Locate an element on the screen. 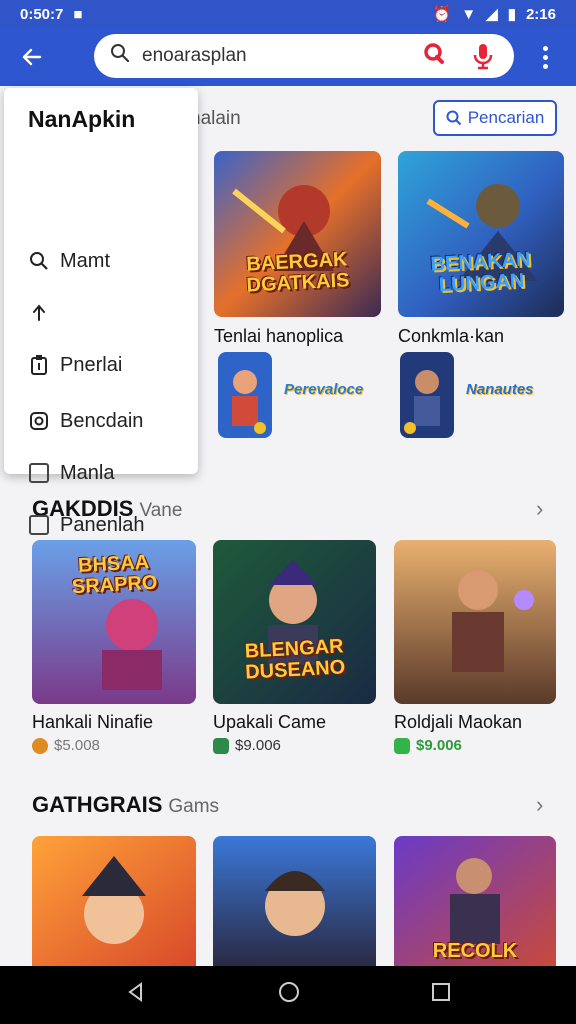 The image size is (576, 1024). menu-item-panenlah: Panenlah is located at coordinates (86, 525).